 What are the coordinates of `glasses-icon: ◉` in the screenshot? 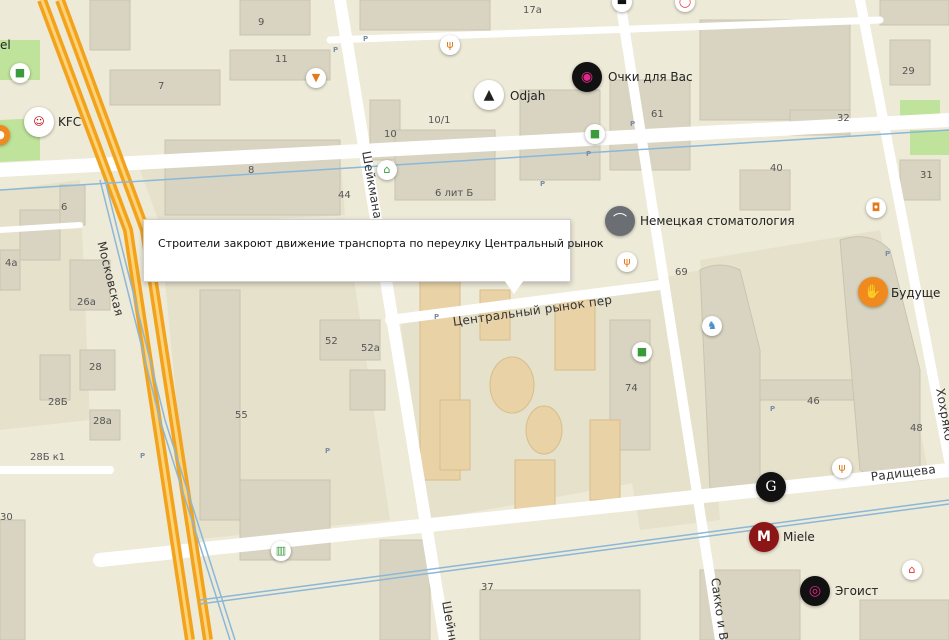 It's located at (587, 77).